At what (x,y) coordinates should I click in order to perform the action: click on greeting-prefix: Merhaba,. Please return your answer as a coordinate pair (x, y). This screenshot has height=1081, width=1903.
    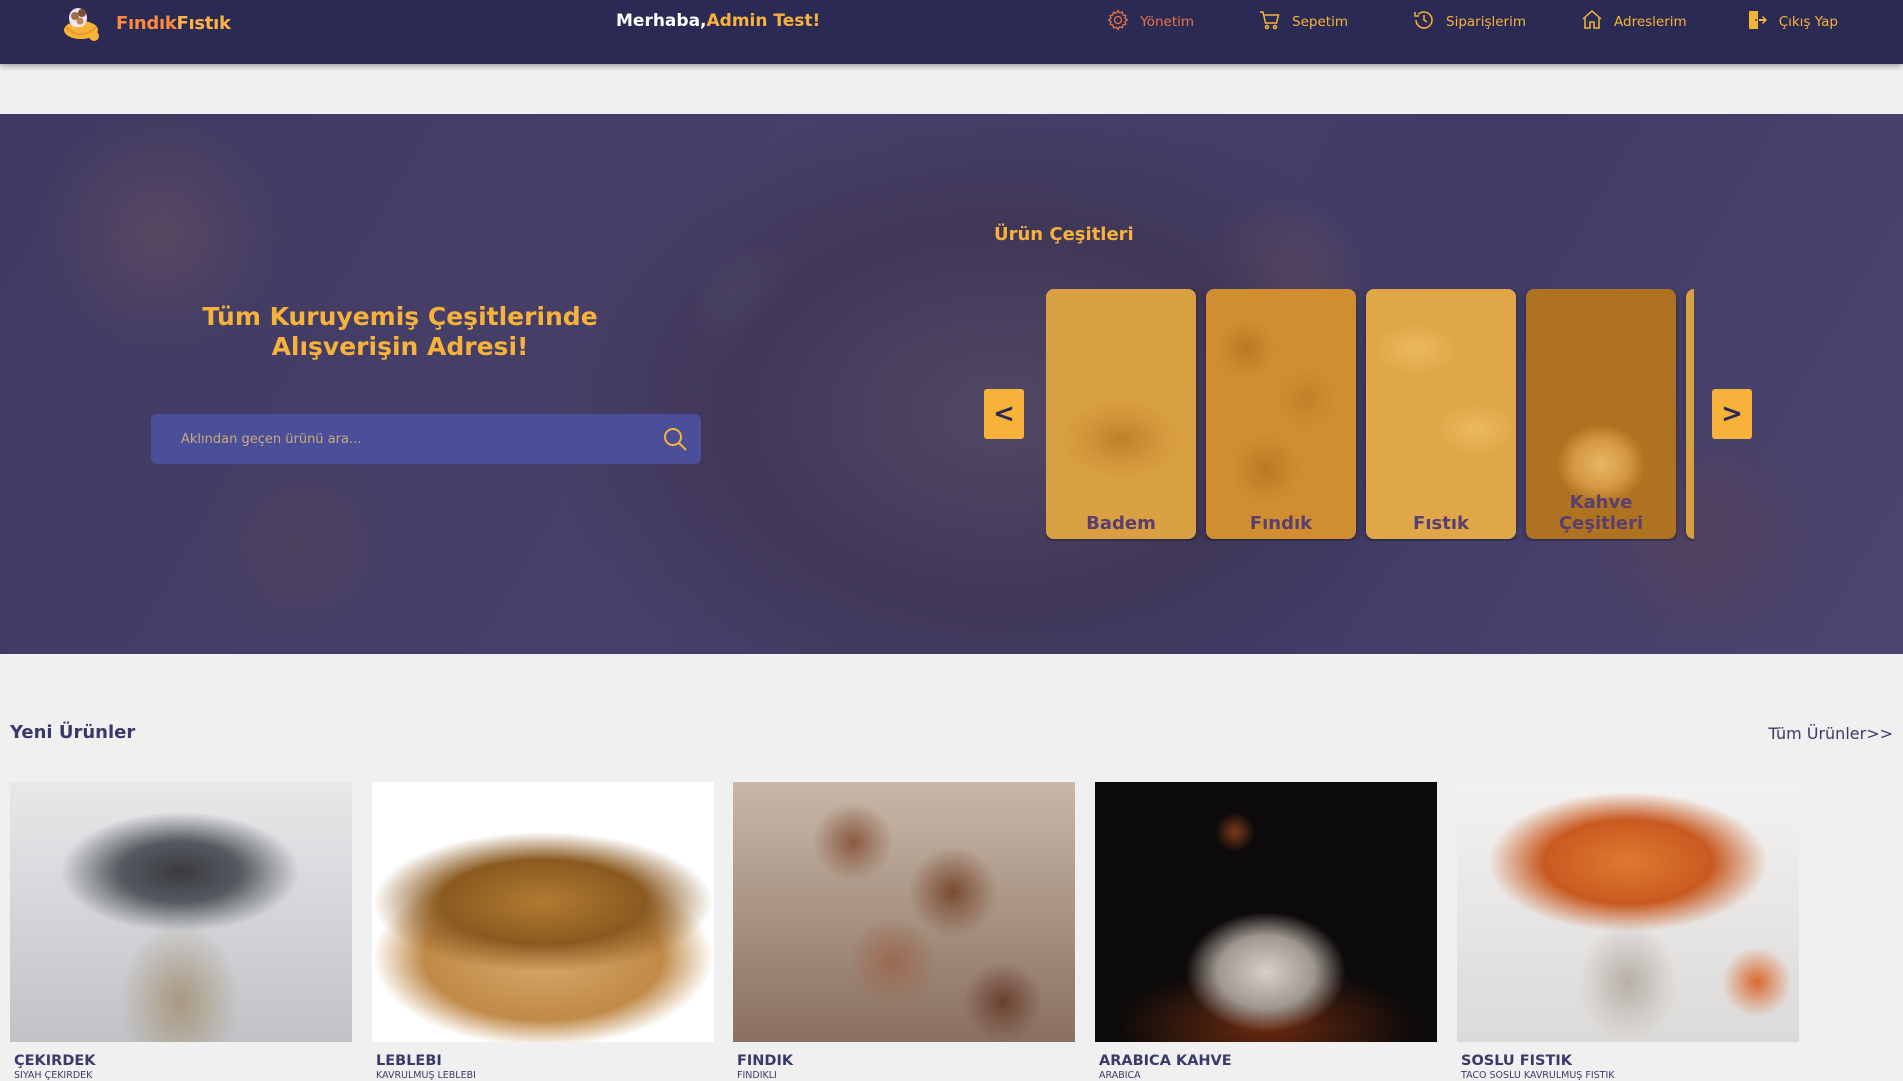
    Looking at the image, I should click on (661, 21).